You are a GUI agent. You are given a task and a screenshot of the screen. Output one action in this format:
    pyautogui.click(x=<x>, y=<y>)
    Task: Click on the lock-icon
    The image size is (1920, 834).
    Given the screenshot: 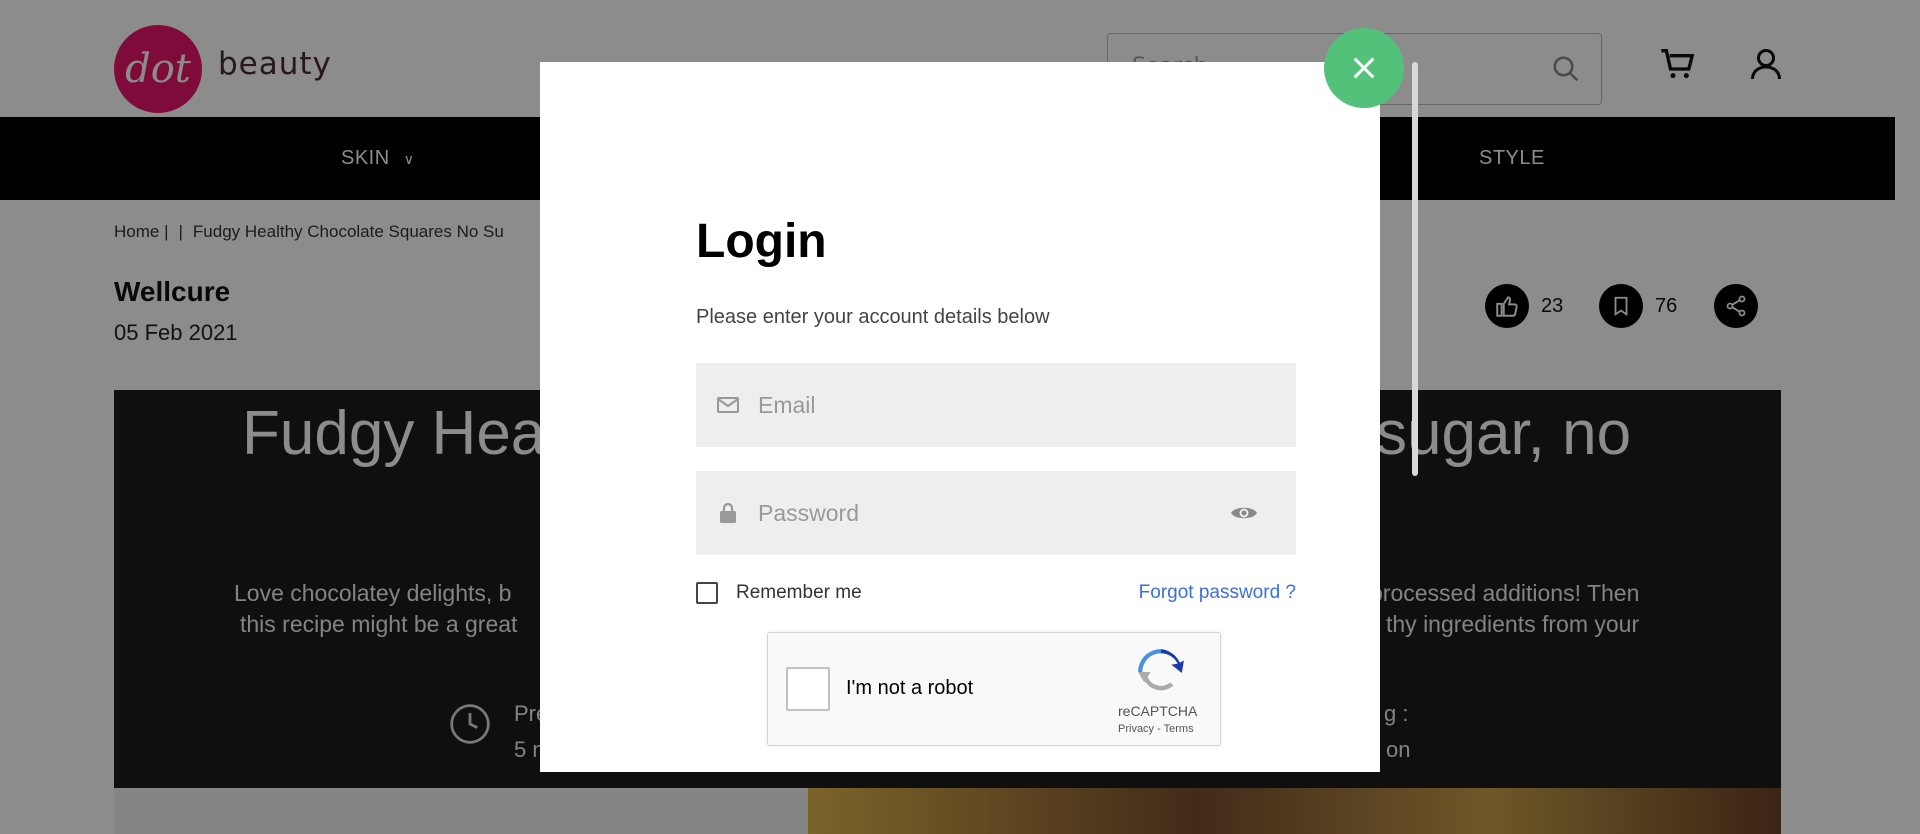 What is the action you would take?
    pyautogui.click(x=728, y=512)
    